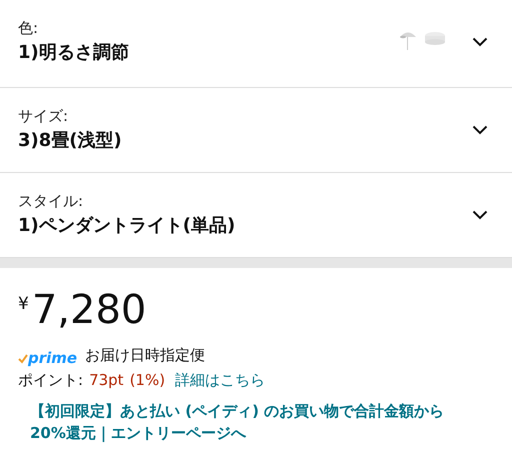 Image resolution: width=512 pixels, height=457 pixels. What do you see at coordinates (23, 304) in the screenshot?
I see `currency-symbol: ¥` at bounding box center [23, 304].